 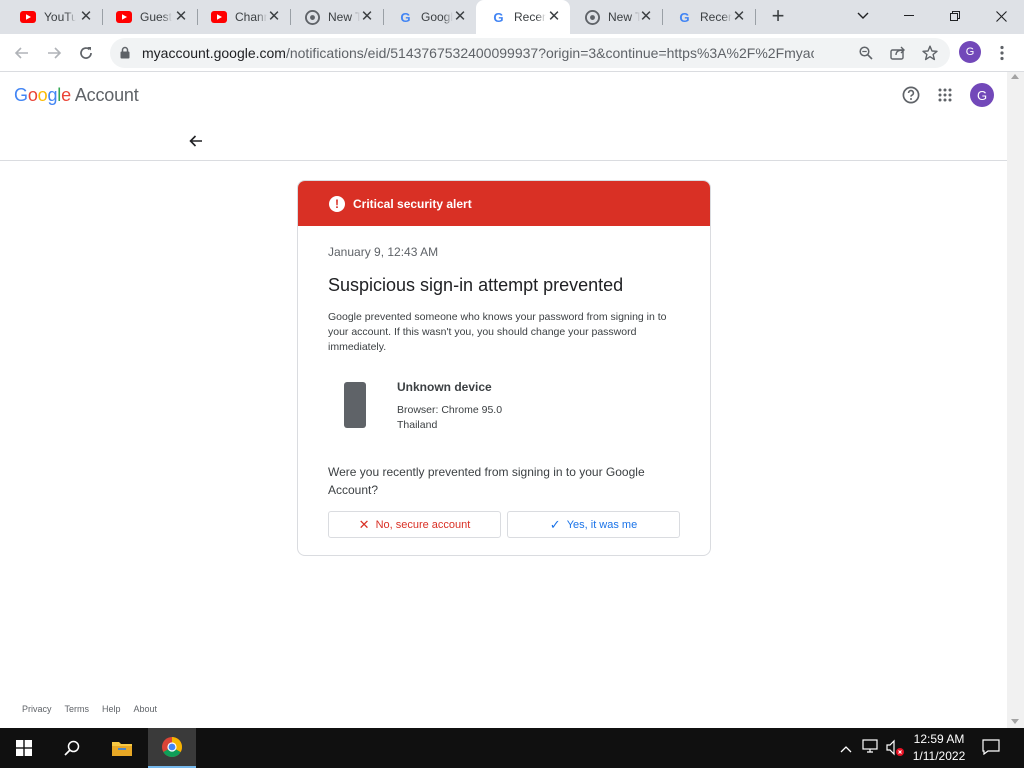 I want to click on device-name: Unknown device, so click(x=444, y=387).